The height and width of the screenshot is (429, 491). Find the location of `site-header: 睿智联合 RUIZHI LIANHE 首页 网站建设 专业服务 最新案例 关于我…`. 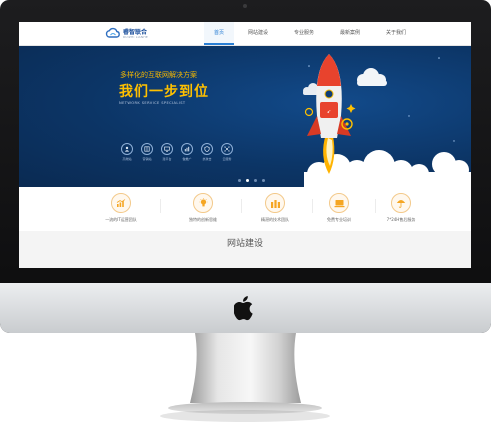

site-header: 睿智联合 RUIZHI LIANHE 首页 网站建设 专业服务 最新案例 关于我… is located at coordinates (245, 34).